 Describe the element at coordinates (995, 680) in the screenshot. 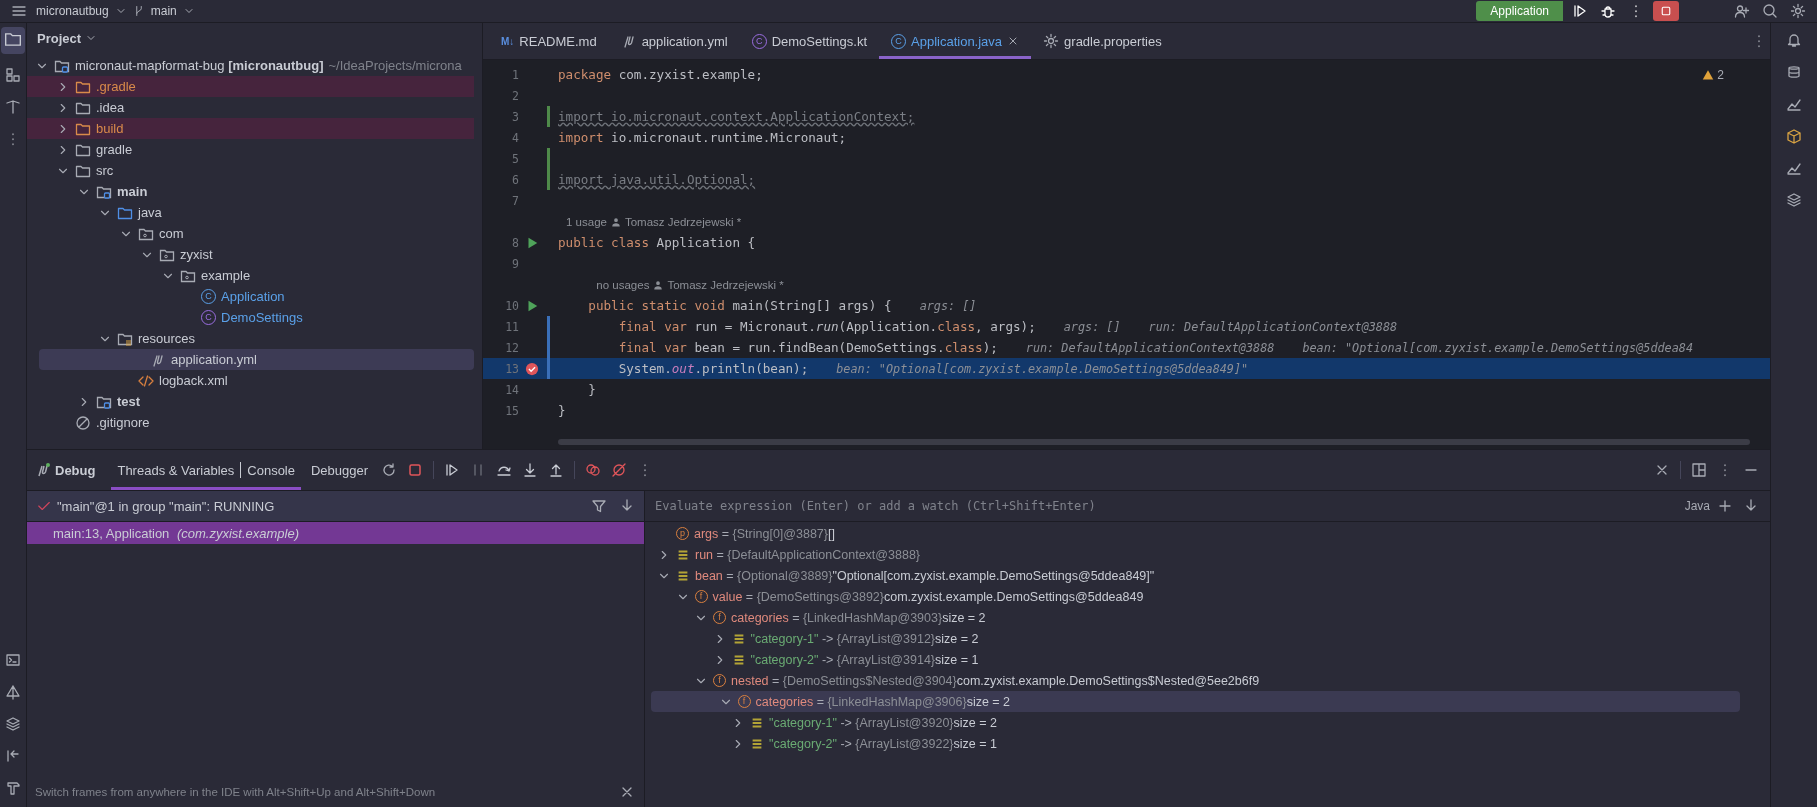

I see `variable-text: nested = {DemoSettings$Nested@3904}com.zyxist.example.DemoSettings$Nested@5ee2b6f9` at that location.